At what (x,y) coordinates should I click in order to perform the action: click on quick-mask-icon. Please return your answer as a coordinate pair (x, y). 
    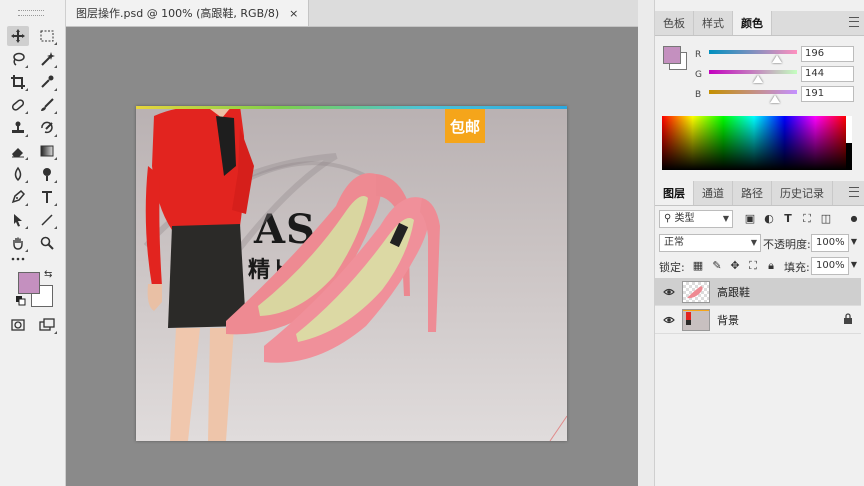
    Looking at the image, I should click on (18, 325).